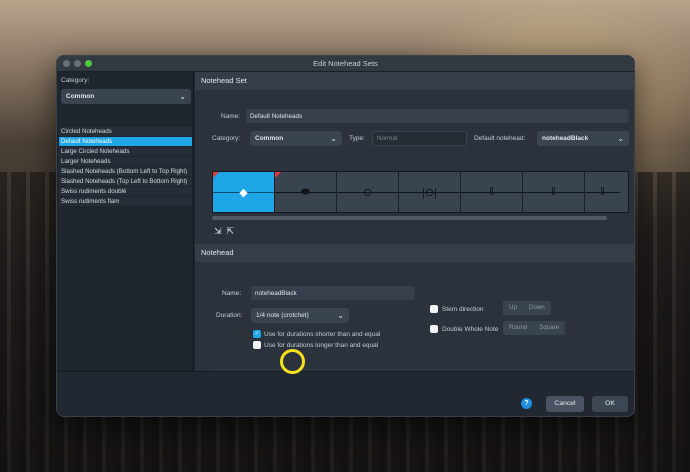 Image resolution: width=690 pixels, height=472 pixels. Describe the element at coordinates (414, 253) in the screenshot. I see `notehead-header: Notehead` at that location.